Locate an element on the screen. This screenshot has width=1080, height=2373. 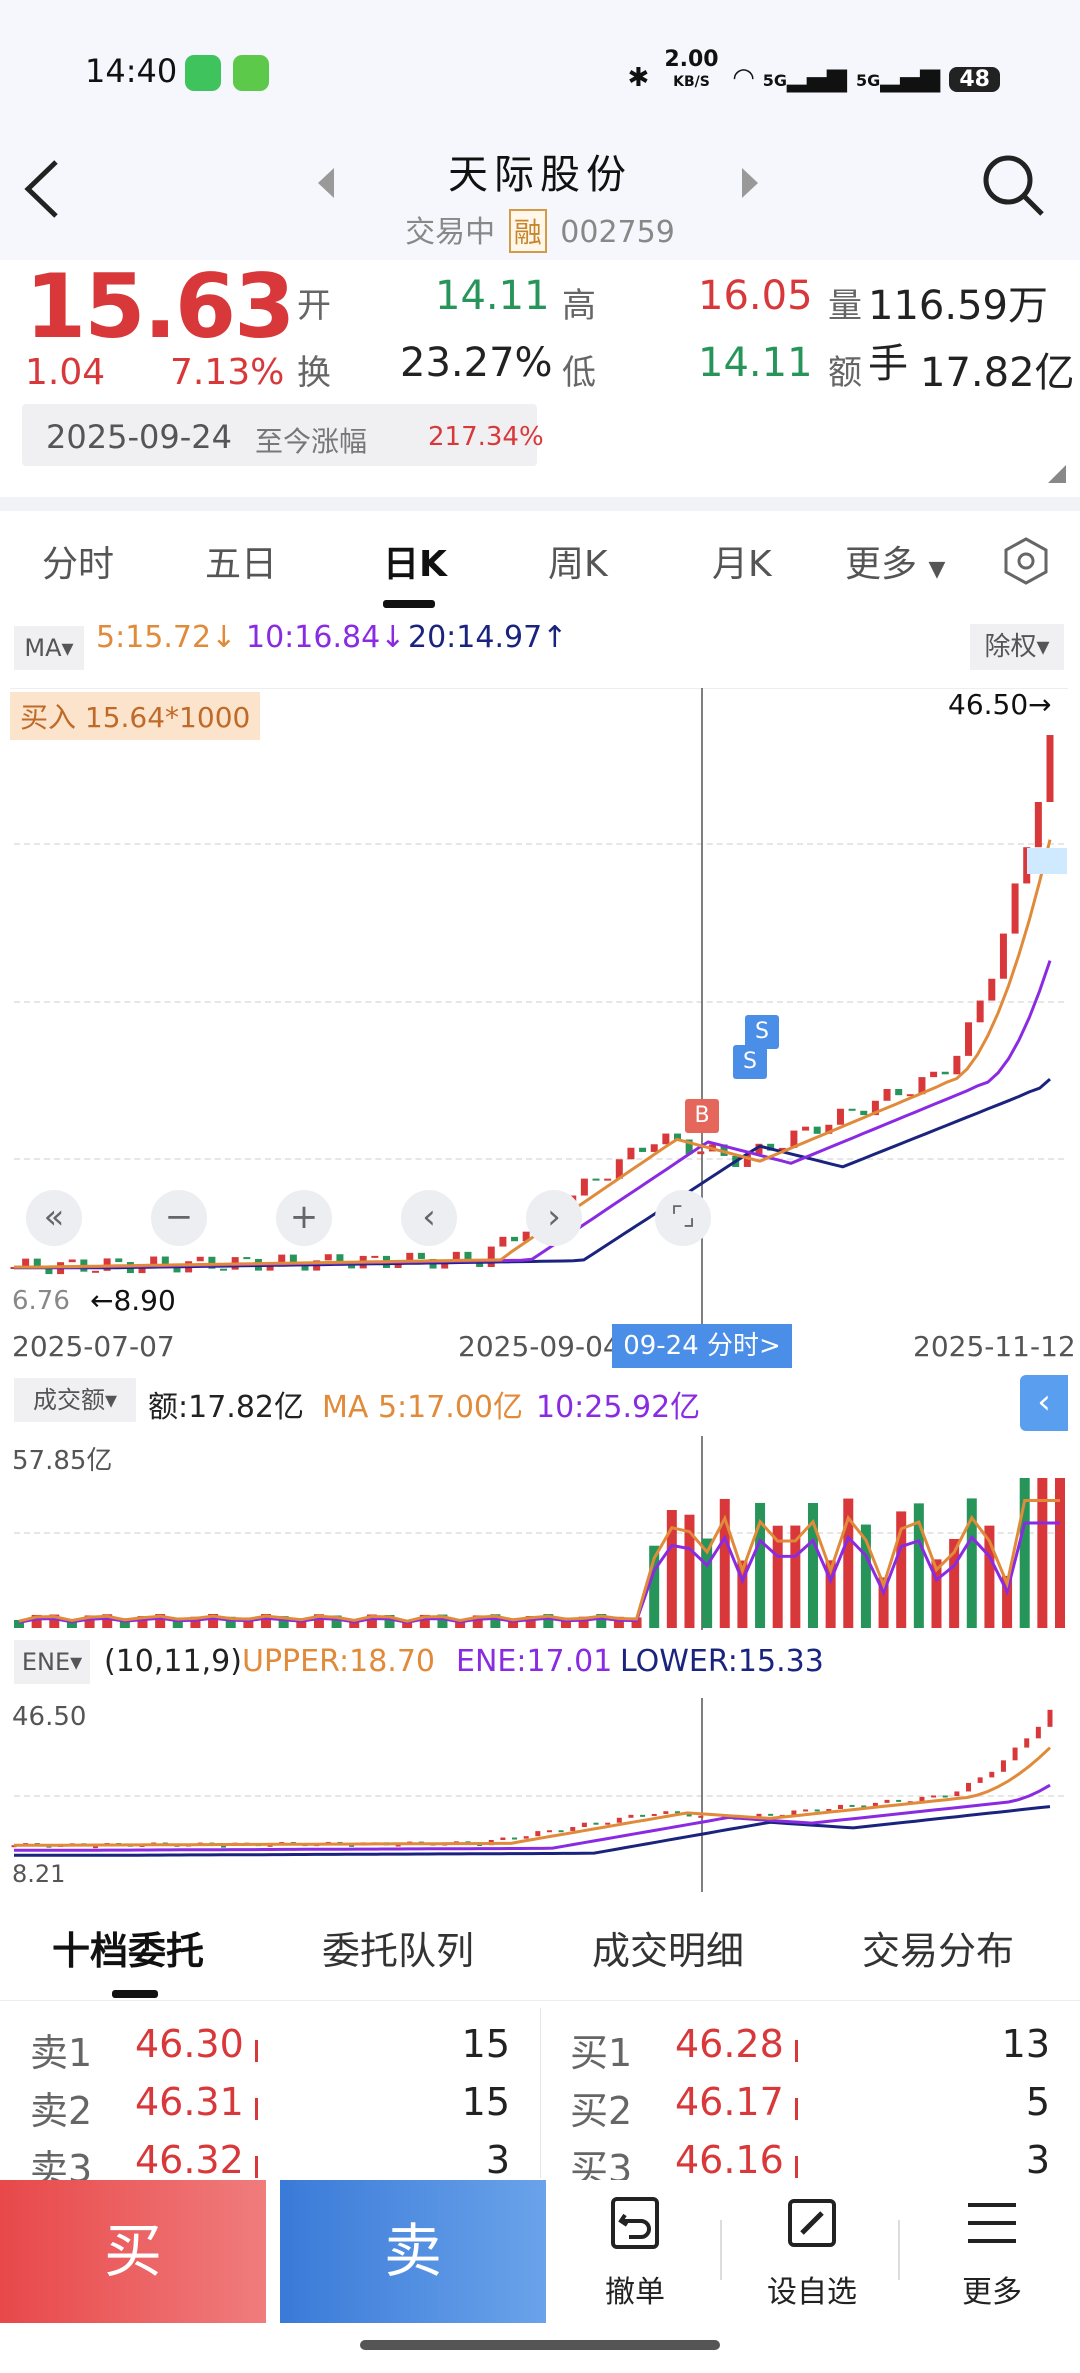
cancel-order-button: 撤单 is located at coordinates (635, 2253).